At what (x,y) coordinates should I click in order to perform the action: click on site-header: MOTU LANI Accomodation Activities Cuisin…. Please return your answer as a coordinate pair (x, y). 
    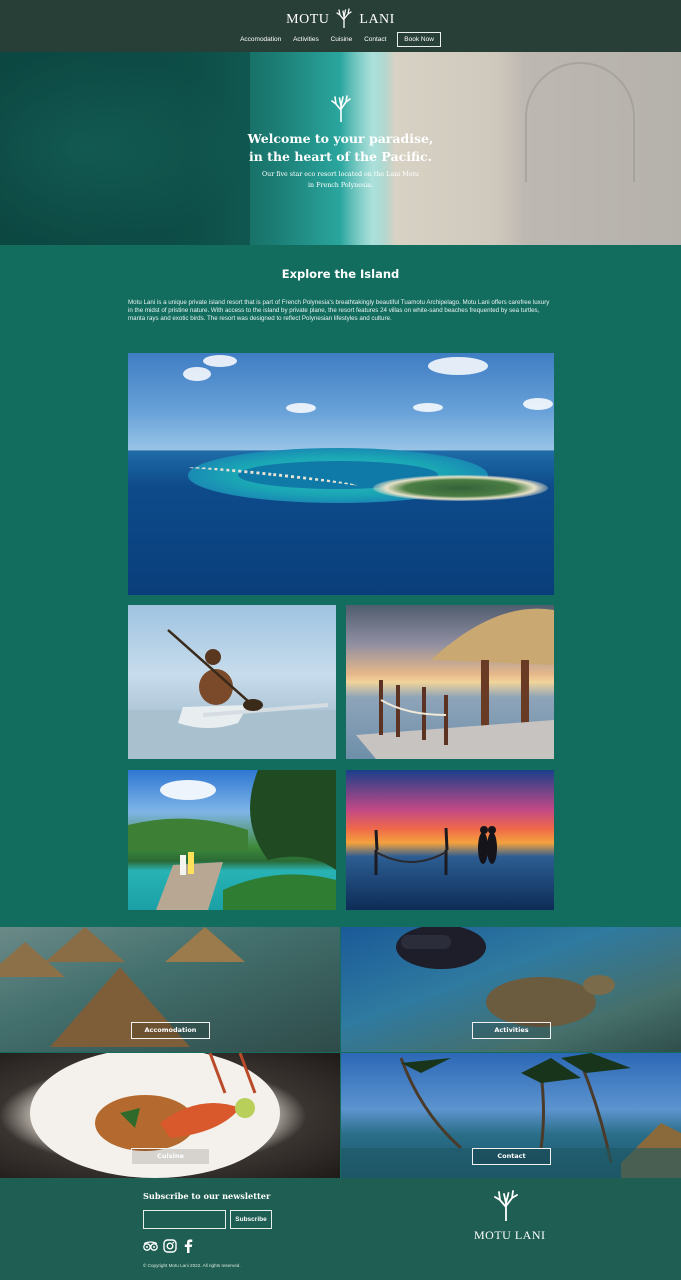
    Looking at the image, I should click on (340, 26).